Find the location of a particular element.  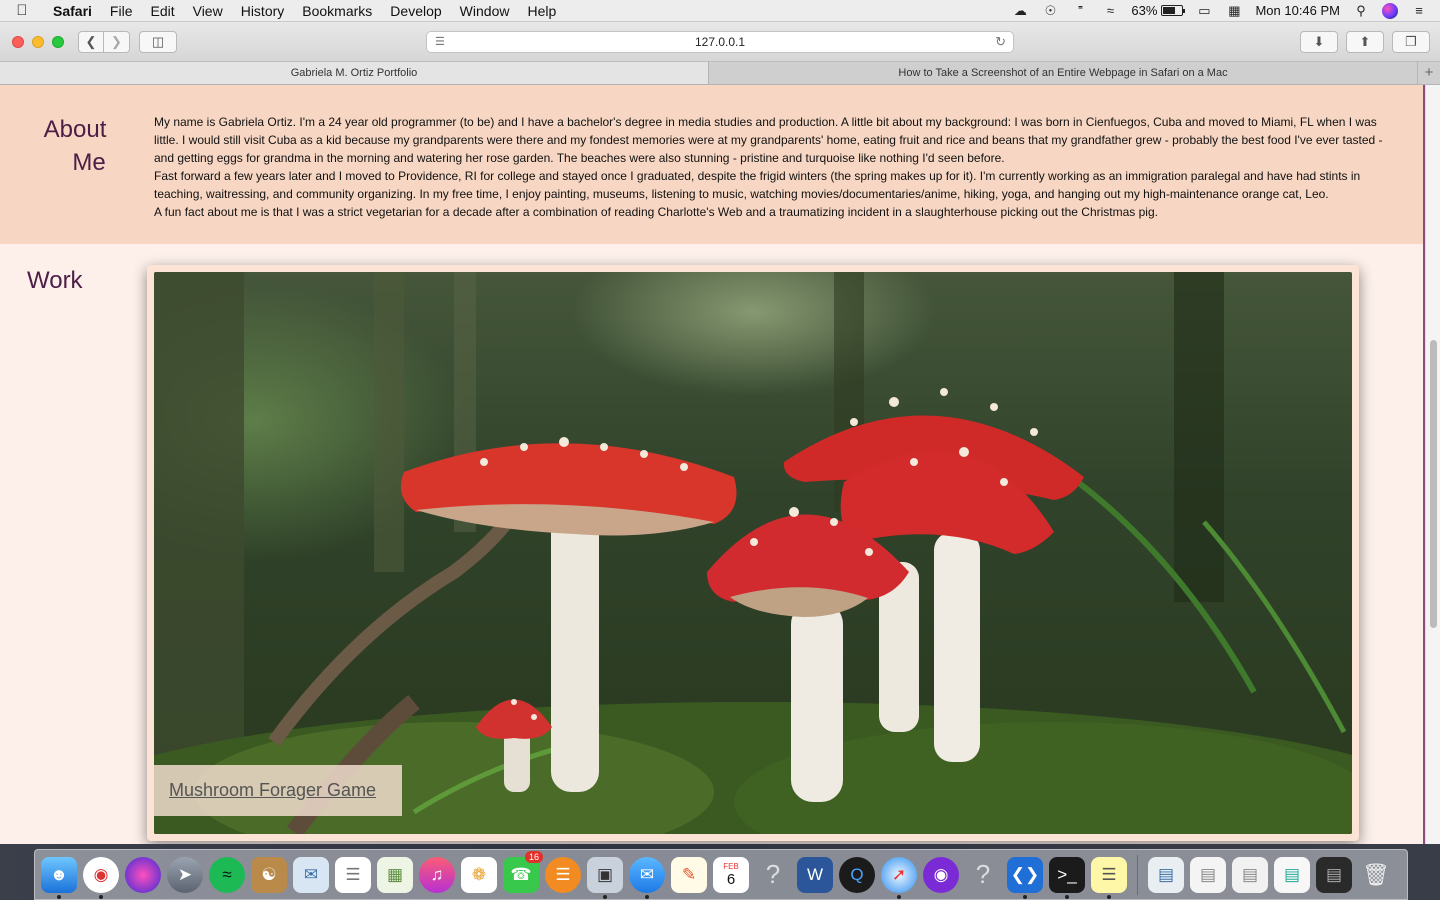

calendar-icon: FEB 6 is located at coordinates (731, 874).